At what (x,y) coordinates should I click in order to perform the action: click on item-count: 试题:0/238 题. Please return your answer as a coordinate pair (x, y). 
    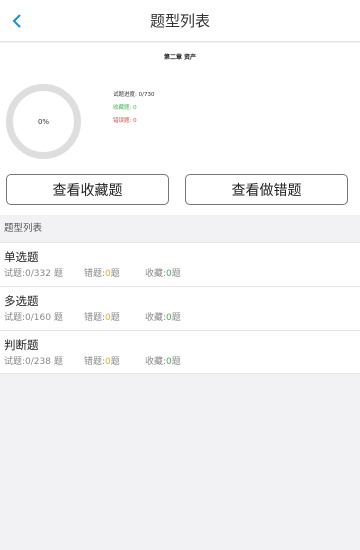
    Looking at the image, I should click on (33, 362).